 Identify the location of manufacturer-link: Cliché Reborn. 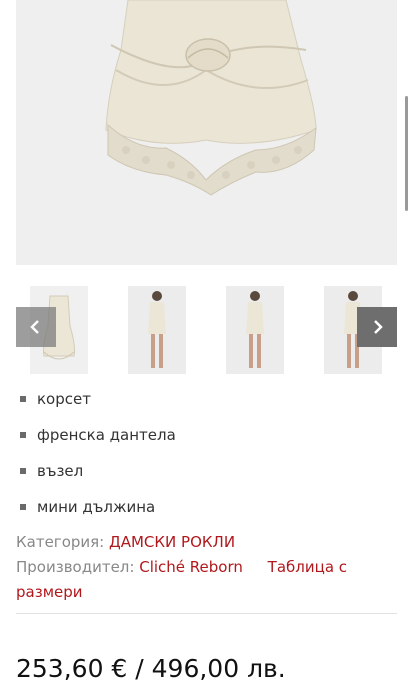
(191, 567).